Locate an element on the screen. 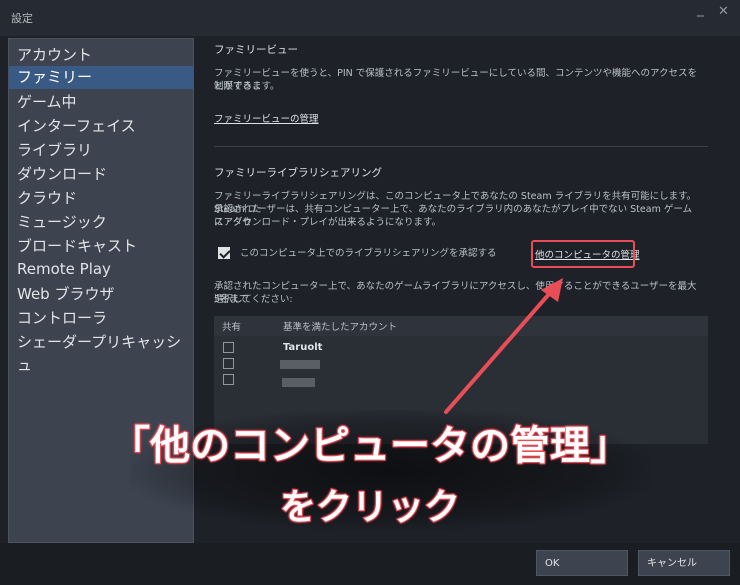 The height and width of the screenshot is (585, 740). col-account-header: 基準を満たしたアカウント is located at coordinates (340, 327).